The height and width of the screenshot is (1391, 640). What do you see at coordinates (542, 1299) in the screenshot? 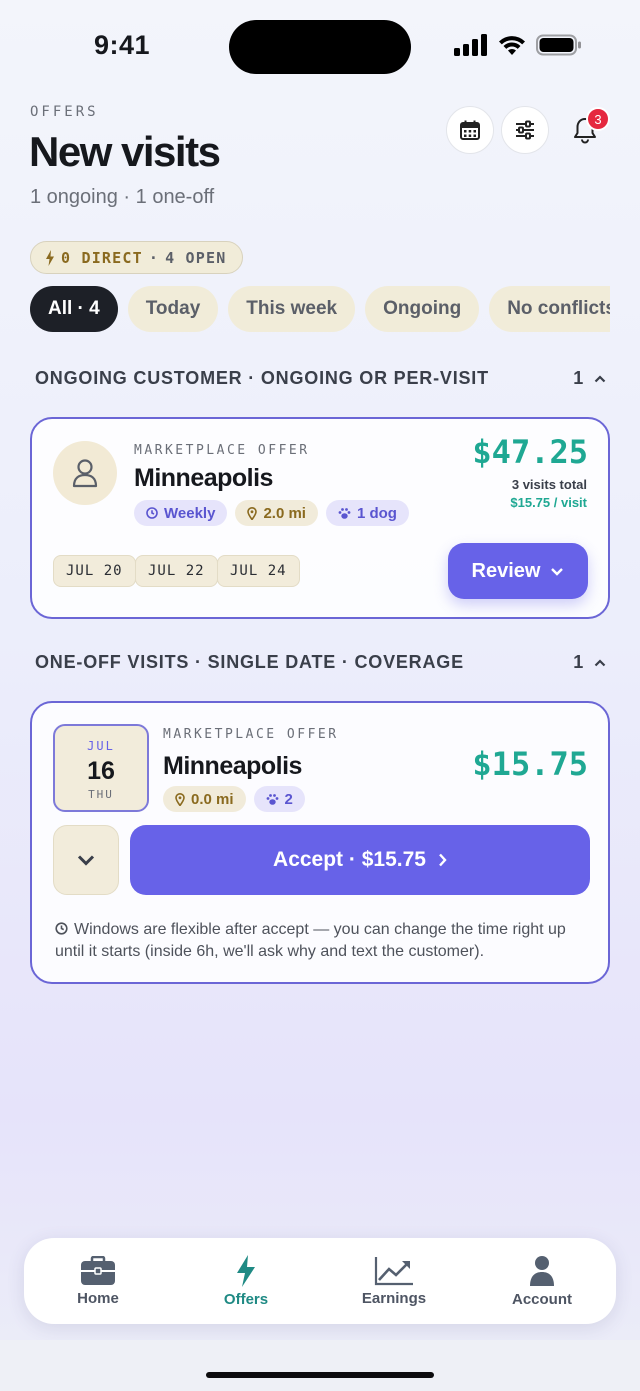
I see `tab-account-label: Account` at bounding box center [542, 1299].